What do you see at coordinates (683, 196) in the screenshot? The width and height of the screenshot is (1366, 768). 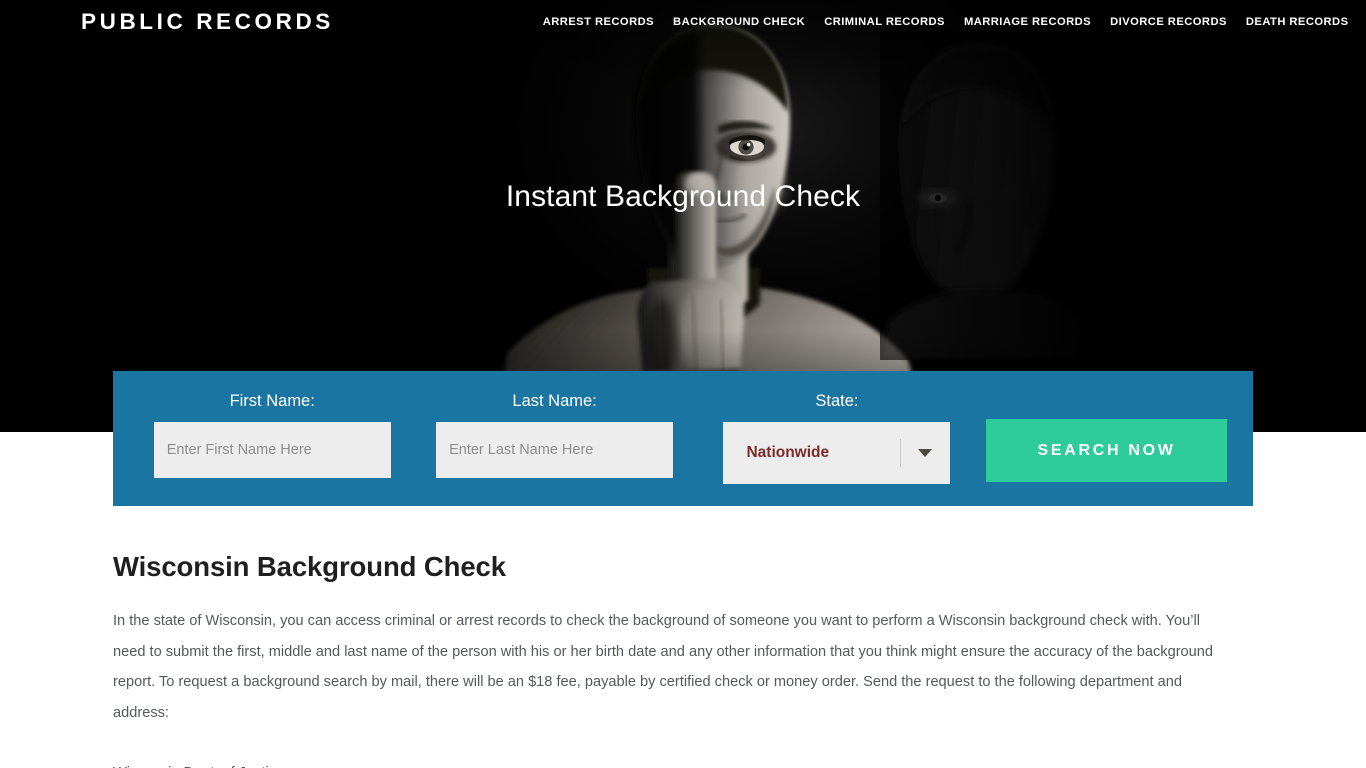 I see `hero-title: Instant Background Check` at bounding box center [683, 196].